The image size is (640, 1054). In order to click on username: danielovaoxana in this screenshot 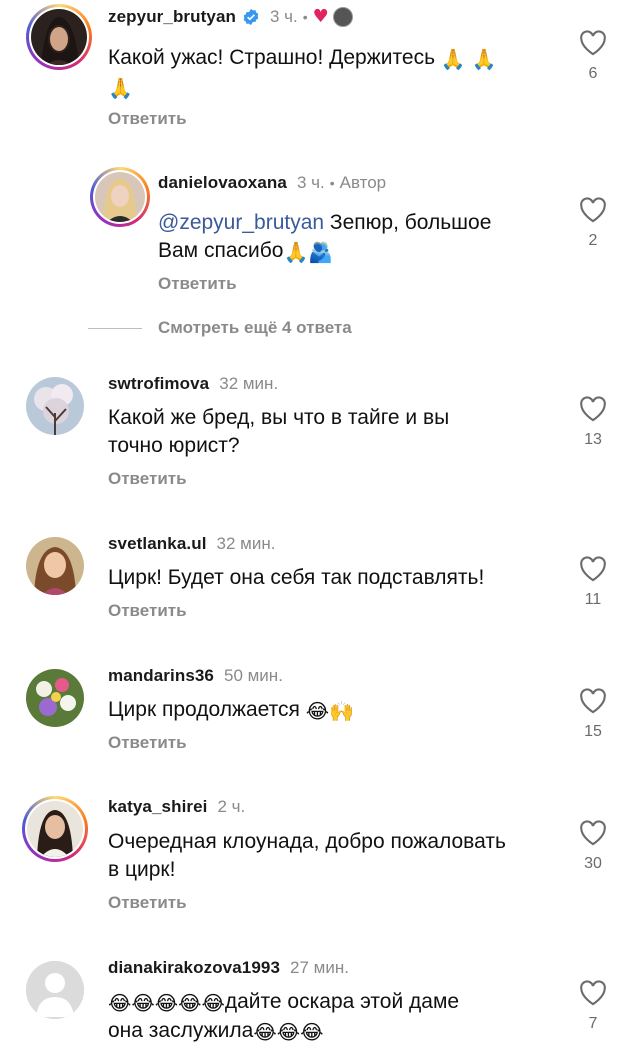, I will do `click(222, 183)`.